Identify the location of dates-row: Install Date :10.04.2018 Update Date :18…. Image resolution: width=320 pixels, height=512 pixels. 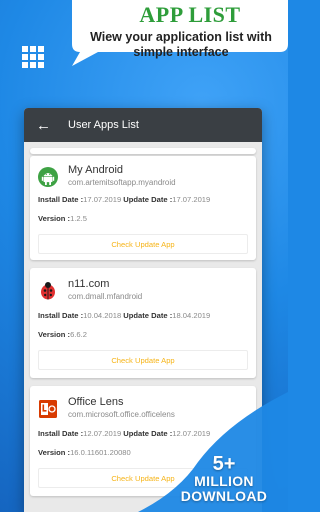
(124, 315).